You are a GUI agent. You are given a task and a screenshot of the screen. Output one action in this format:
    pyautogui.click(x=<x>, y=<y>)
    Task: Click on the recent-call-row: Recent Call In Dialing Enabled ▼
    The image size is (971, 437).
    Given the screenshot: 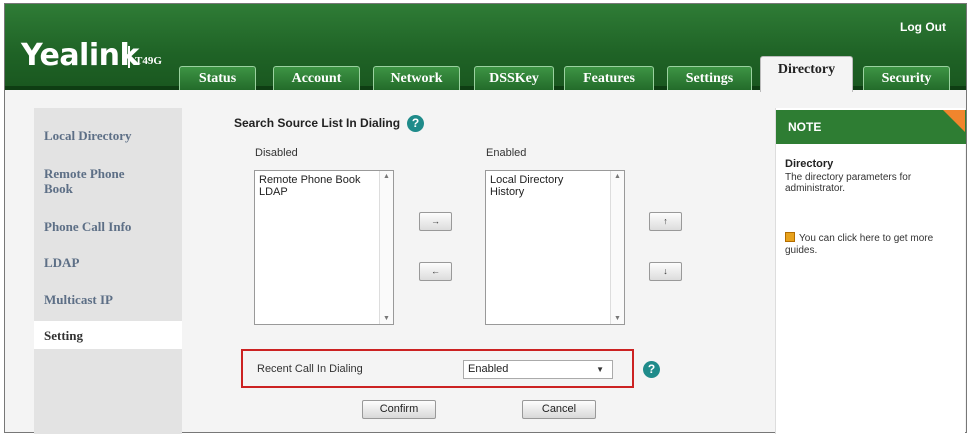 What is the action you would take?
    pyautogui.click(x=437, y=368)
    